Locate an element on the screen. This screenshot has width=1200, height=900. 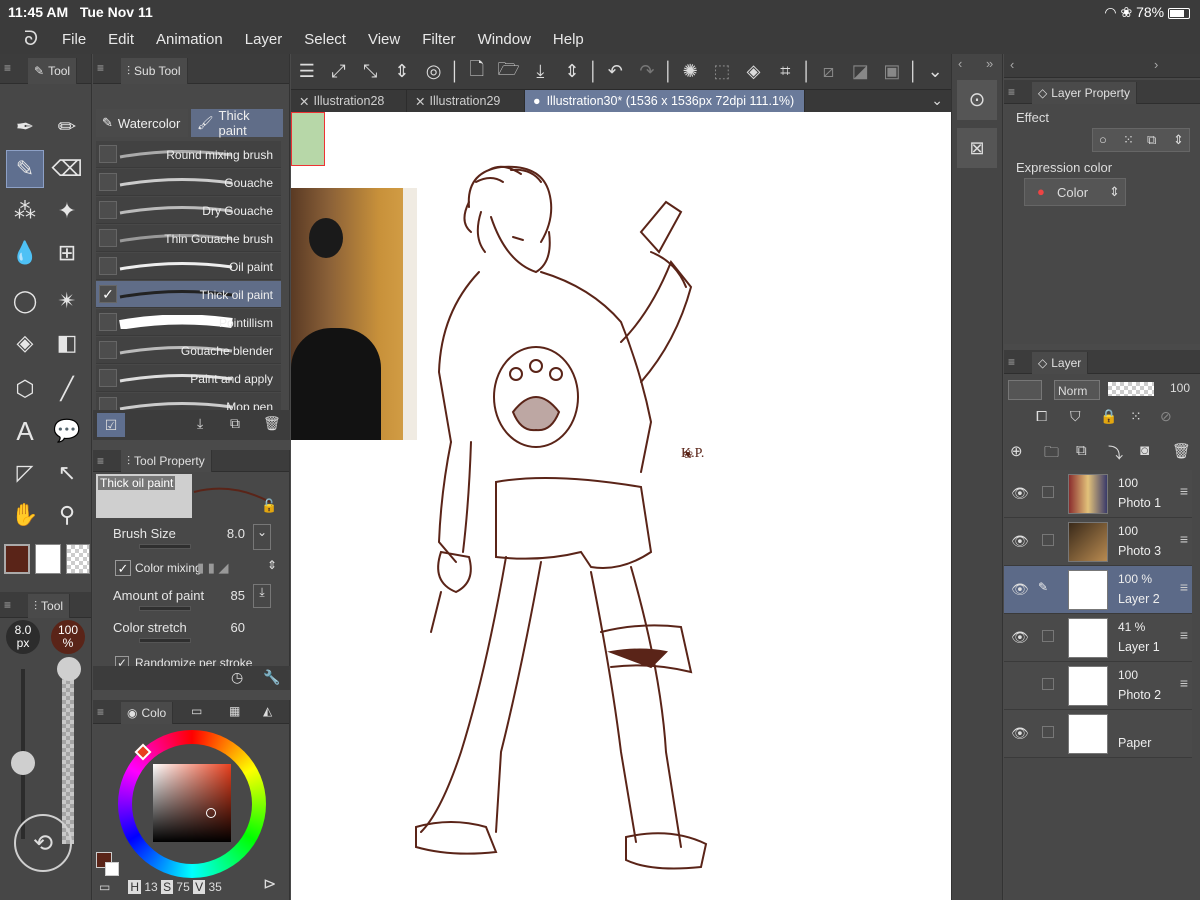
crop-icon: ⌗ is located at coordinates (785, 71).